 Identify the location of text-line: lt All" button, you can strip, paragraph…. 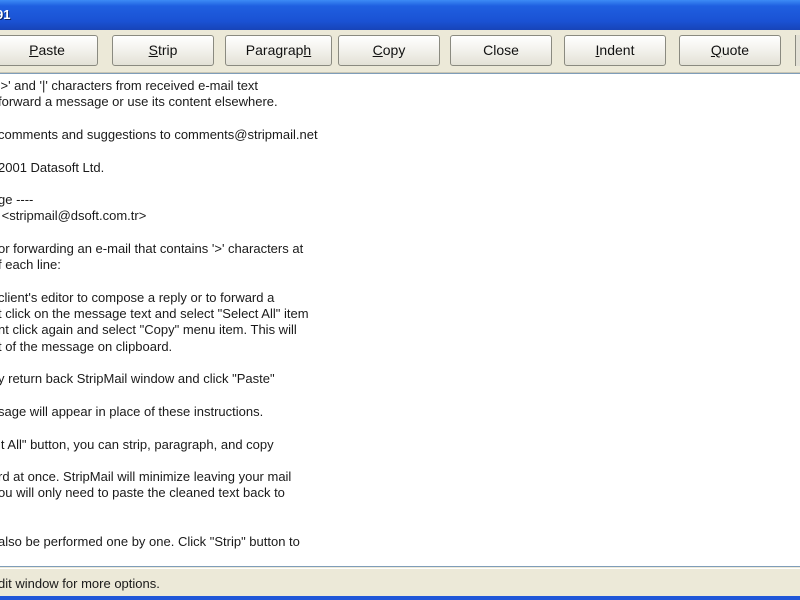
(137, 444).